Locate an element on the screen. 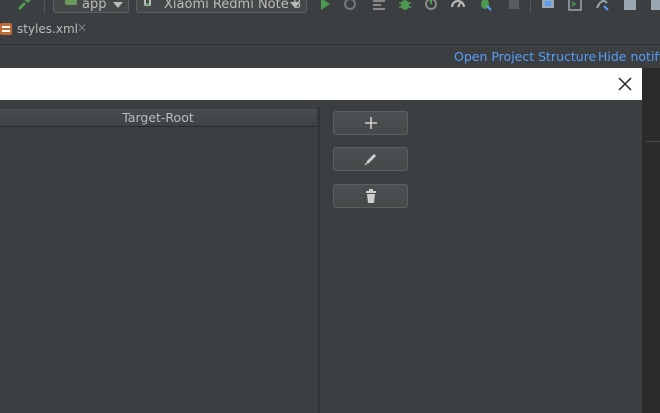 The height and width of the screenshot is (413, 660). build-hammer-icon is located at coordinates (24, 6).